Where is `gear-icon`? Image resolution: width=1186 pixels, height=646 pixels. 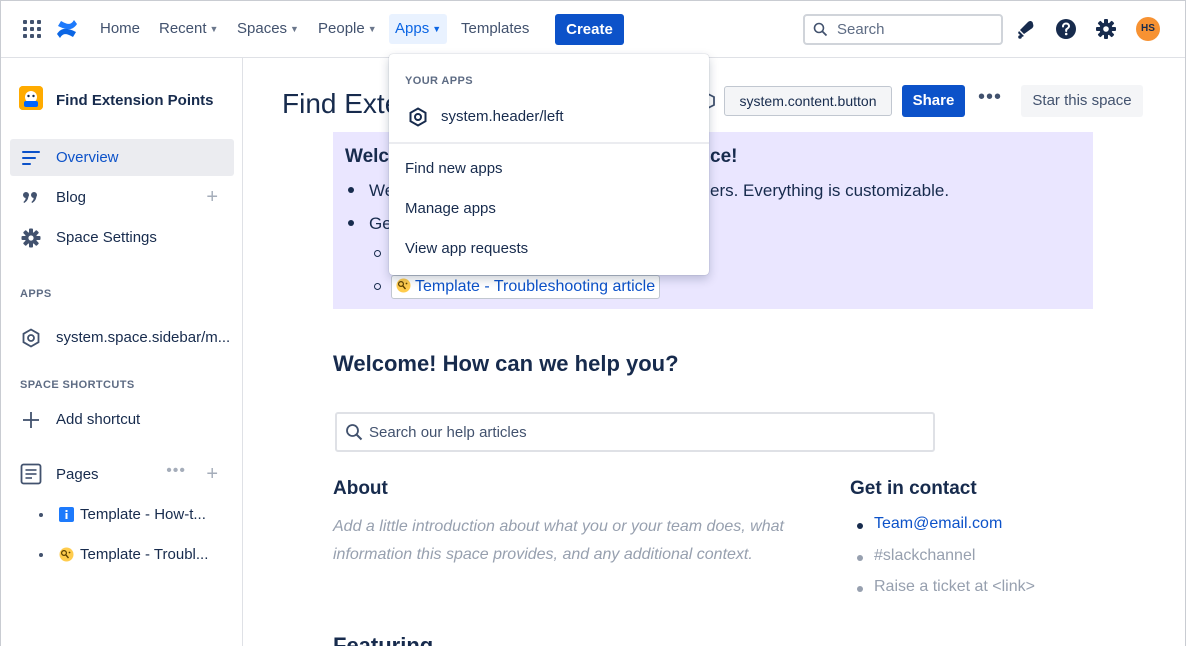 gear-icon is located at coordinates (31, 238).